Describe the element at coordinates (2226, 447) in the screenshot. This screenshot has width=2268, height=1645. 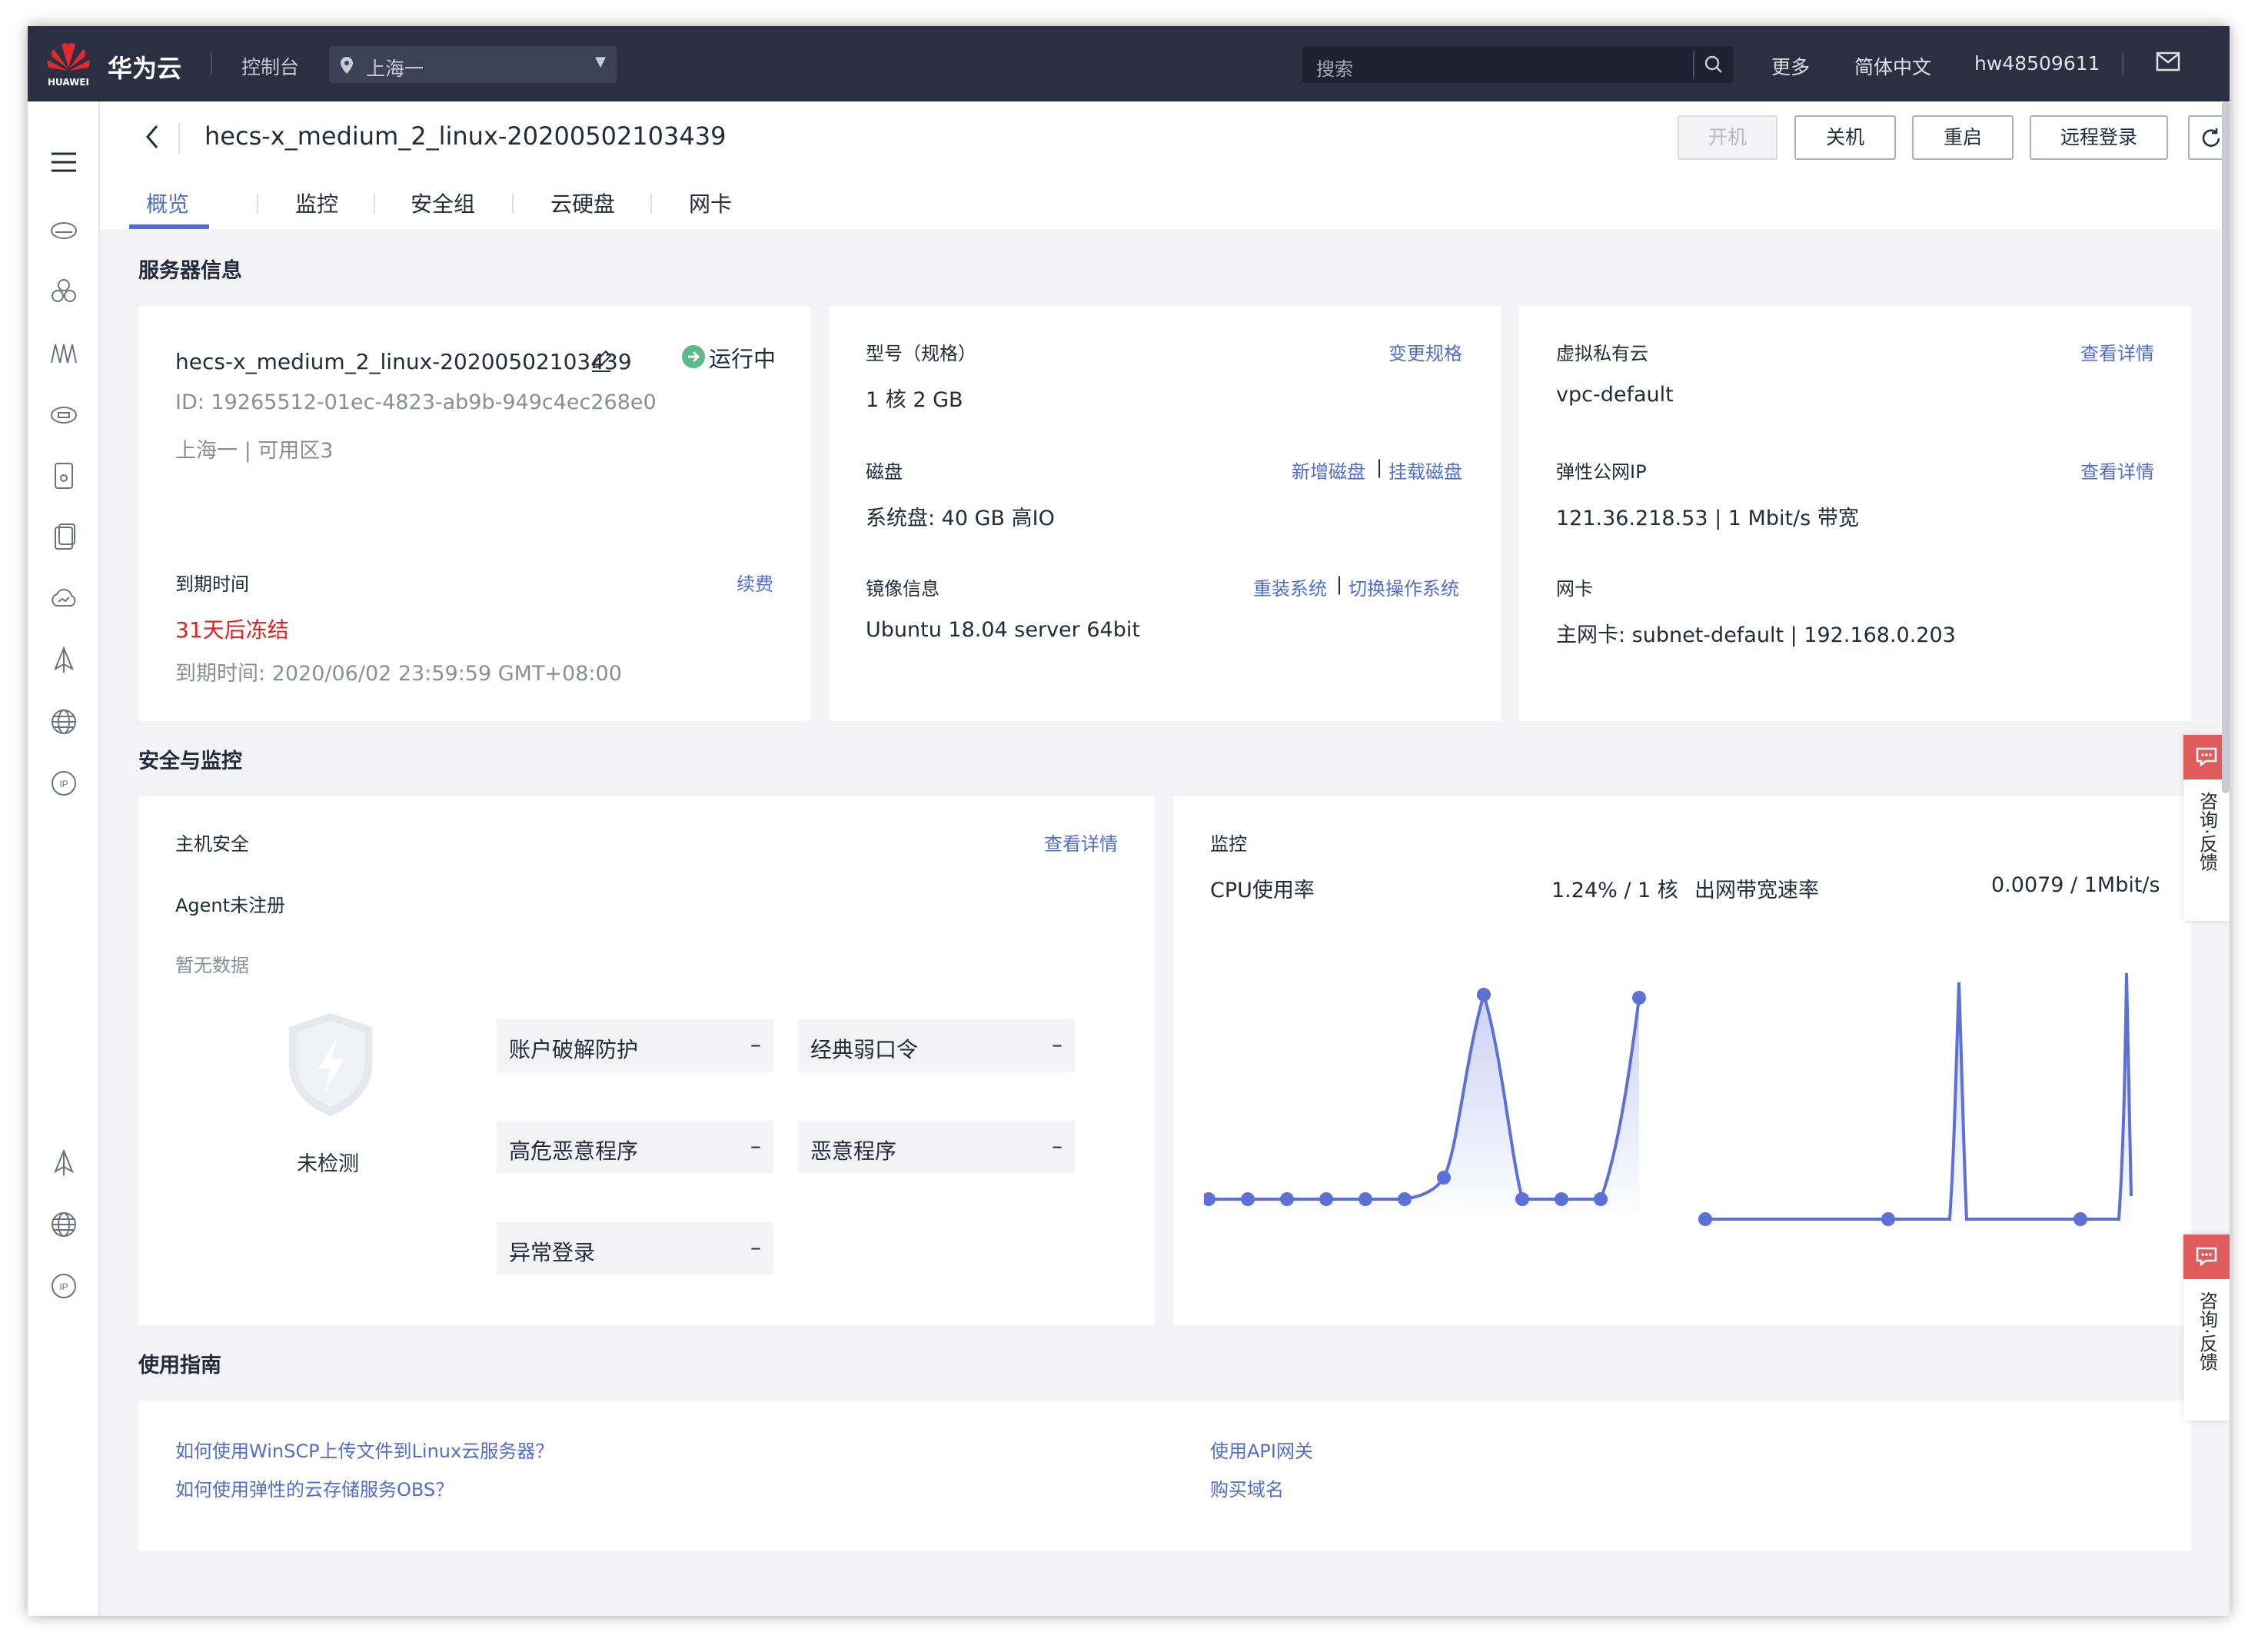
I see `scrollbar` at that location.